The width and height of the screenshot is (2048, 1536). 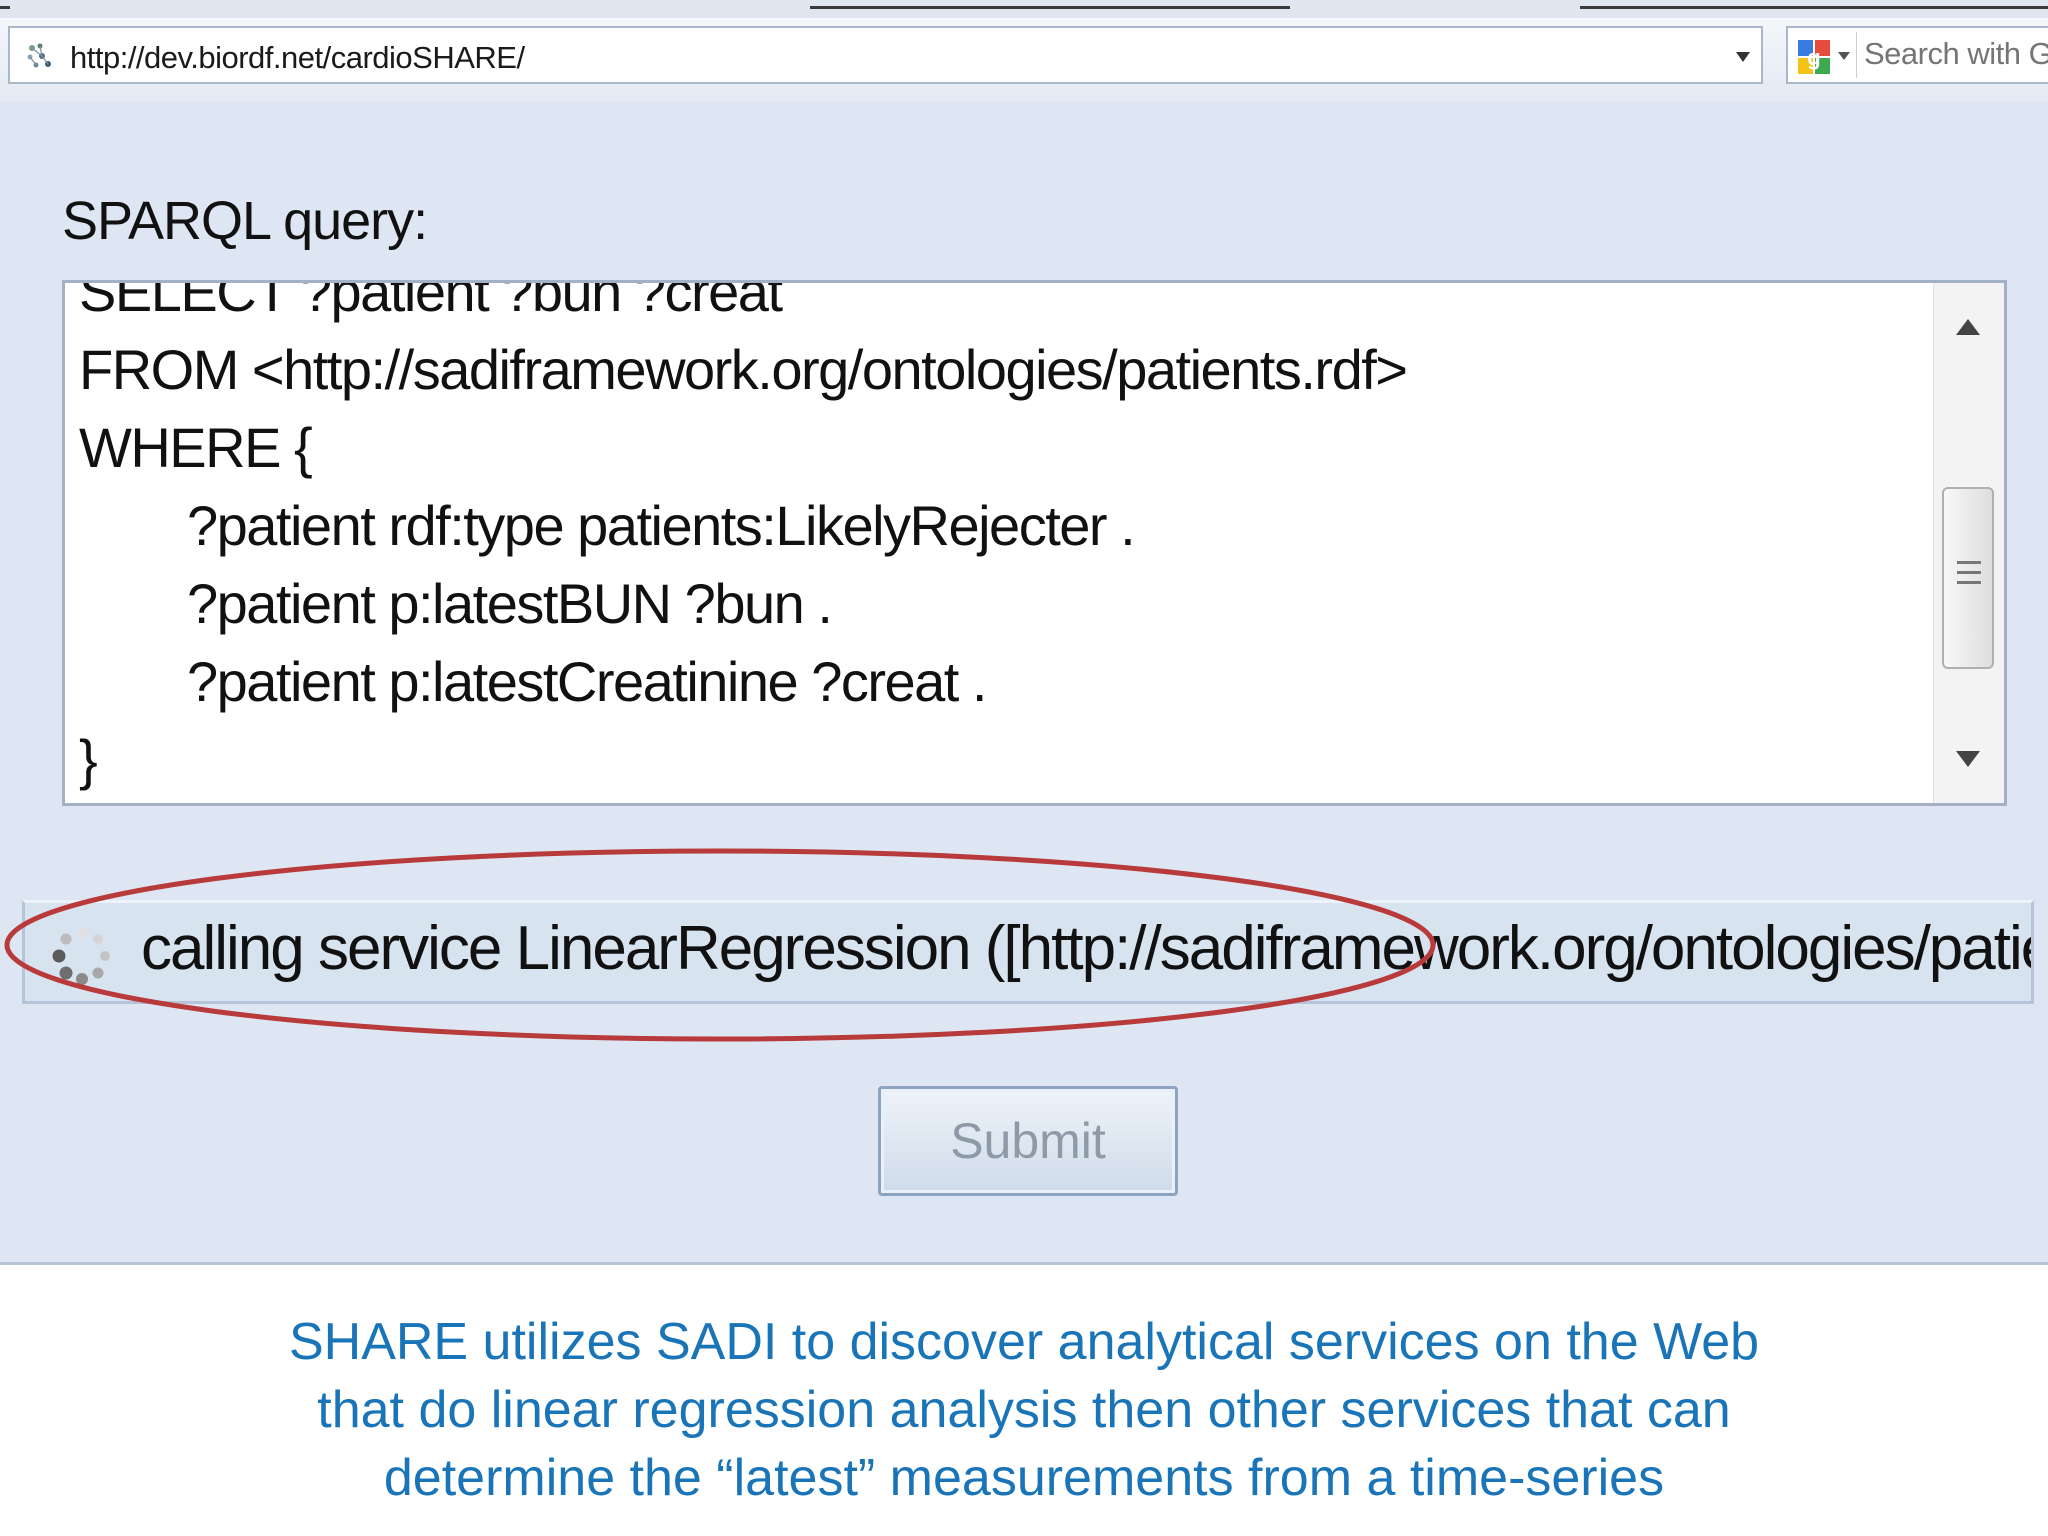 What do you see at coordinates (81, 956) in the screenshot?
I see `loading-spinner-icon` at bounding box center [81, 956].